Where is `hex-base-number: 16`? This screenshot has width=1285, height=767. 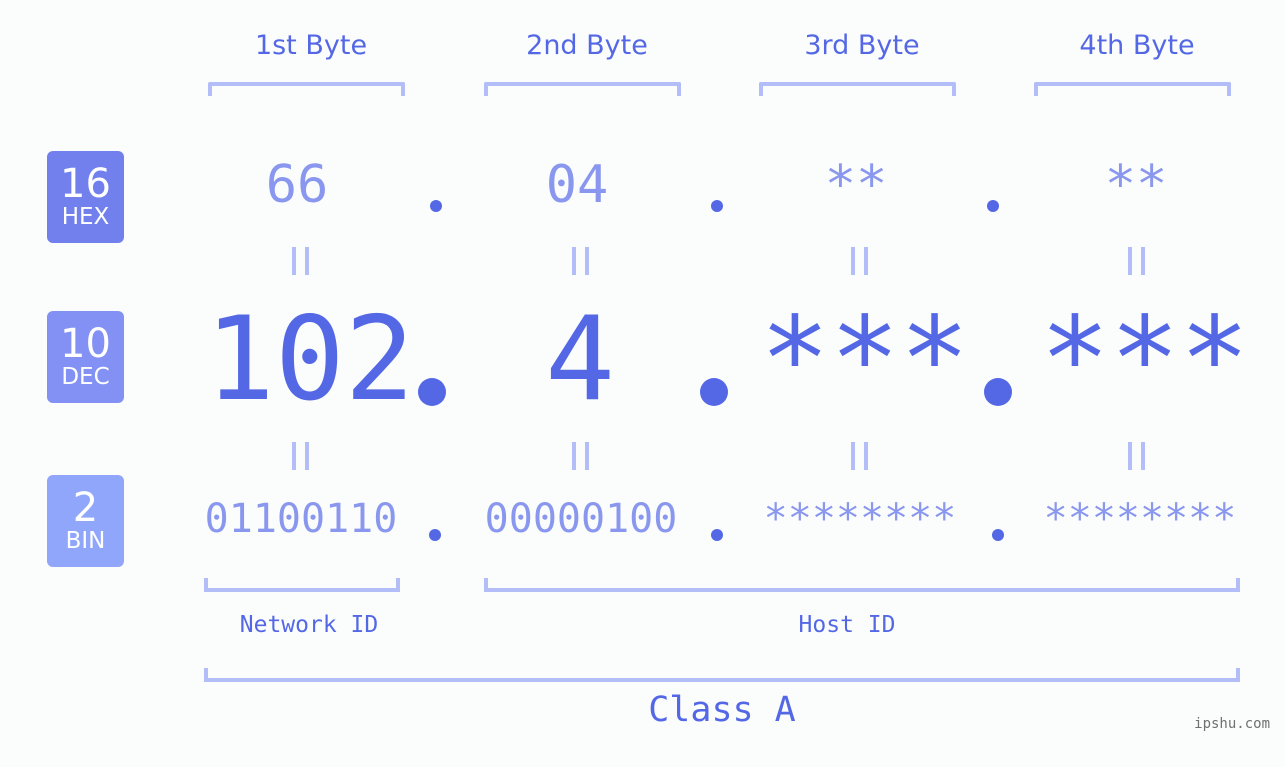
hex-base-number: 16 is located at coordinates (85, 184).